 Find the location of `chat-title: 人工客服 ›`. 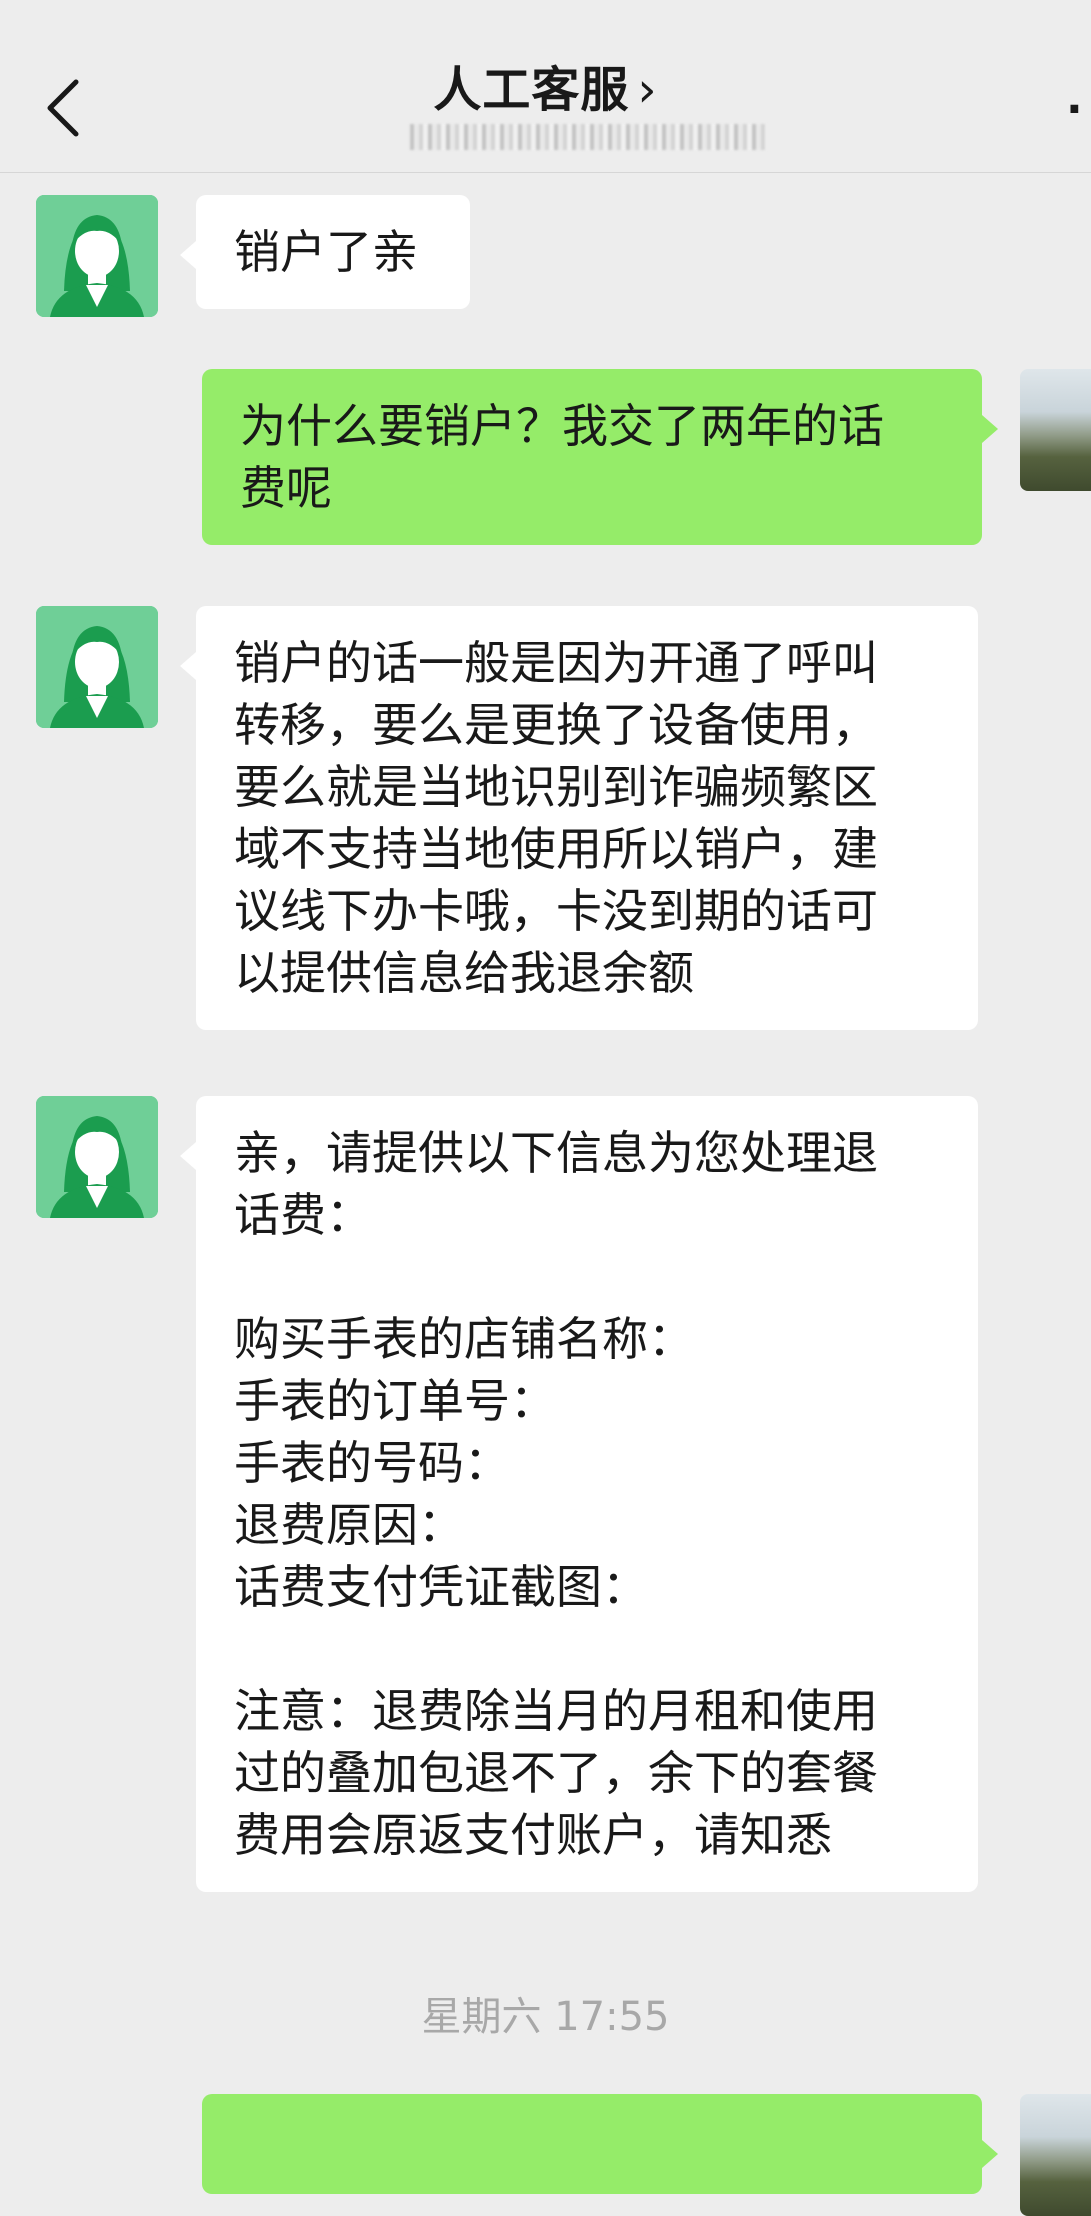

chat-title: 人工客服 › is located at coordinates (545, 90).